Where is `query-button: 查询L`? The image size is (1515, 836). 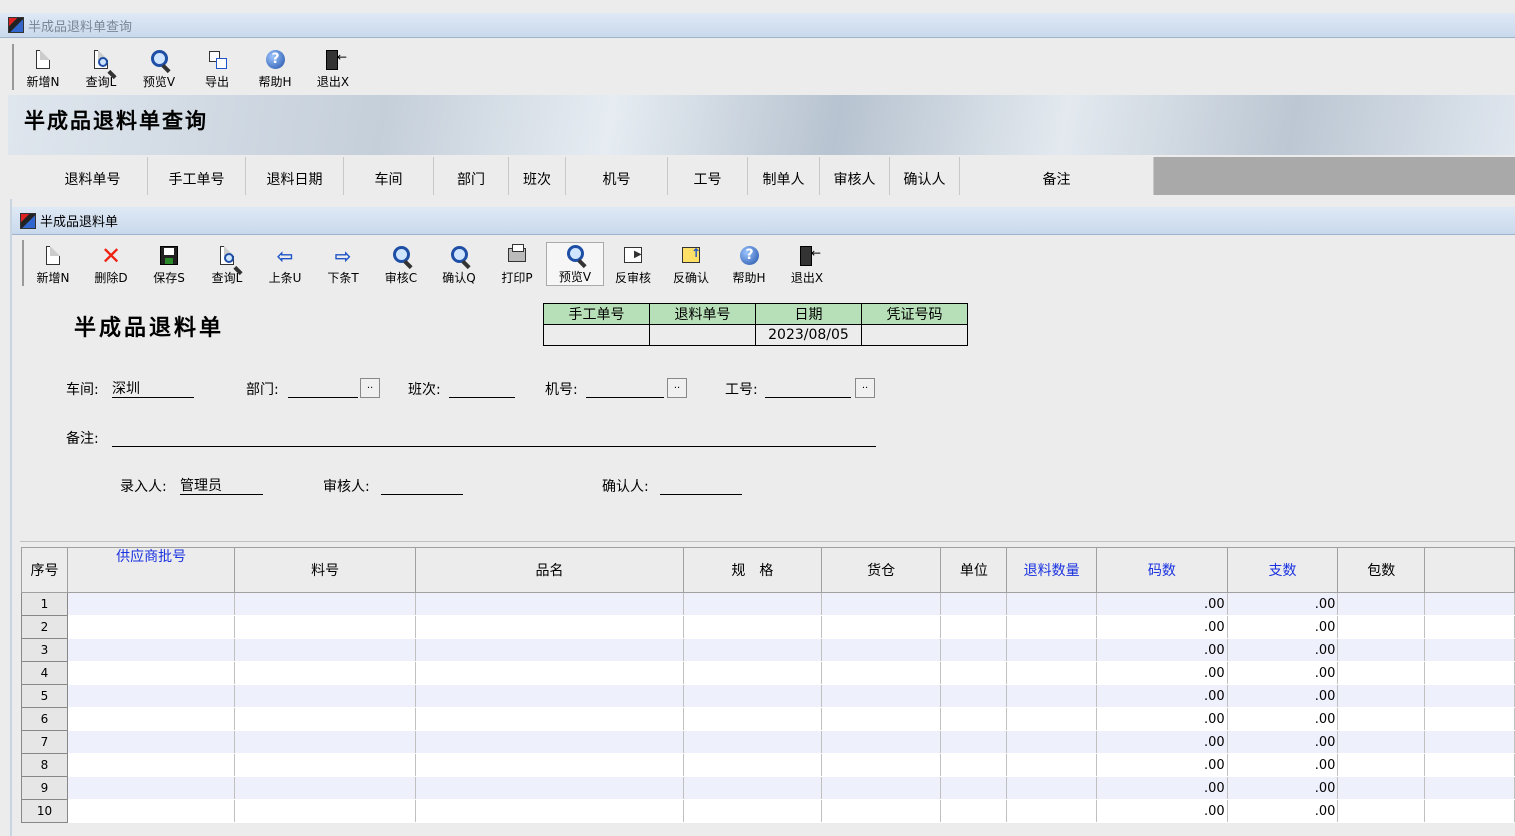 query-button: 查询L is located at coordinates (101, 68).